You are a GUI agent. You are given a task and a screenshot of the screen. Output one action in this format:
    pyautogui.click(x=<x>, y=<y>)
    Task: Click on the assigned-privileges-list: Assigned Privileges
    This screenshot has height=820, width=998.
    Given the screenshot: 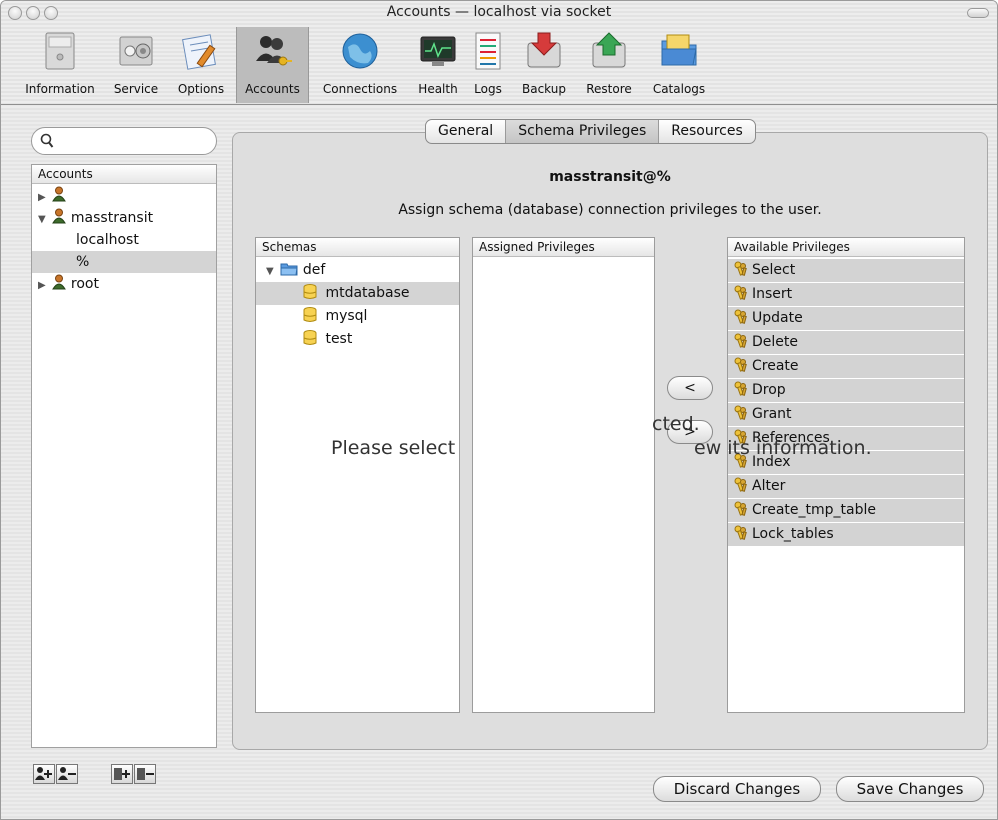 What is the action you would take?
    pyautogui.click(x=563, y=475)
    